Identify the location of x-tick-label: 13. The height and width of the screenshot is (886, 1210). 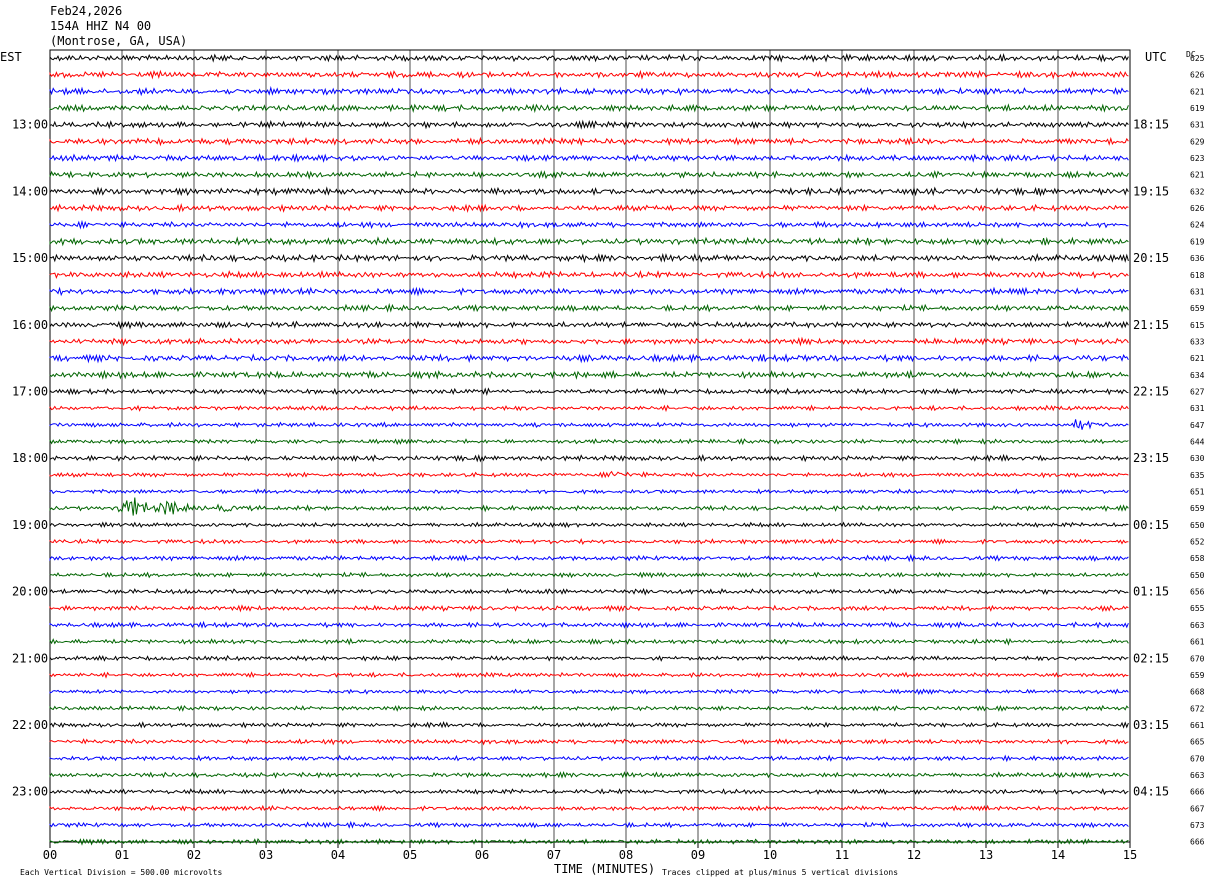
(986, 855).